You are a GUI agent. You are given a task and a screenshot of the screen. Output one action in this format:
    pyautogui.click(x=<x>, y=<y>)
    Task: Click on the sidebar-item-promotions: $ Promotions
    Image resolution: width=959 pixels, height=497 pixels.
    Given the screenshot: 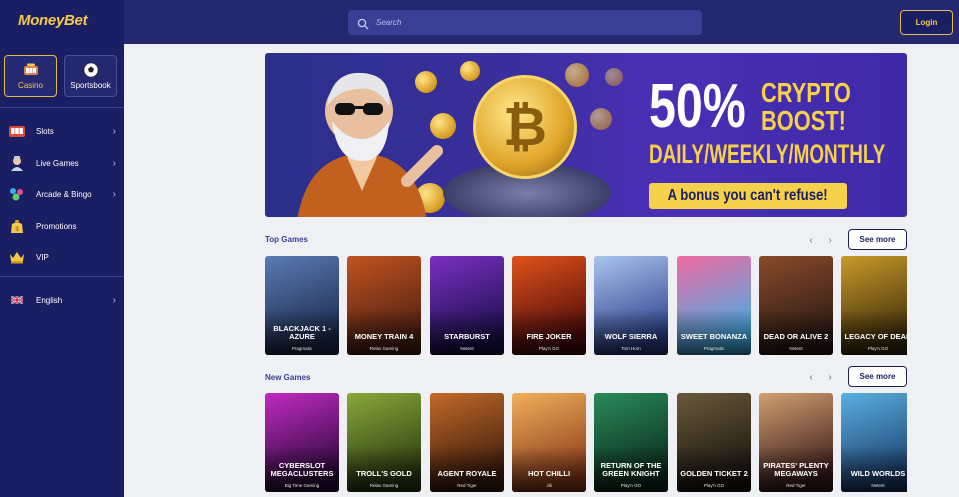 What is the action you would take?
    pyautogui.click(x=62, y=226)
    